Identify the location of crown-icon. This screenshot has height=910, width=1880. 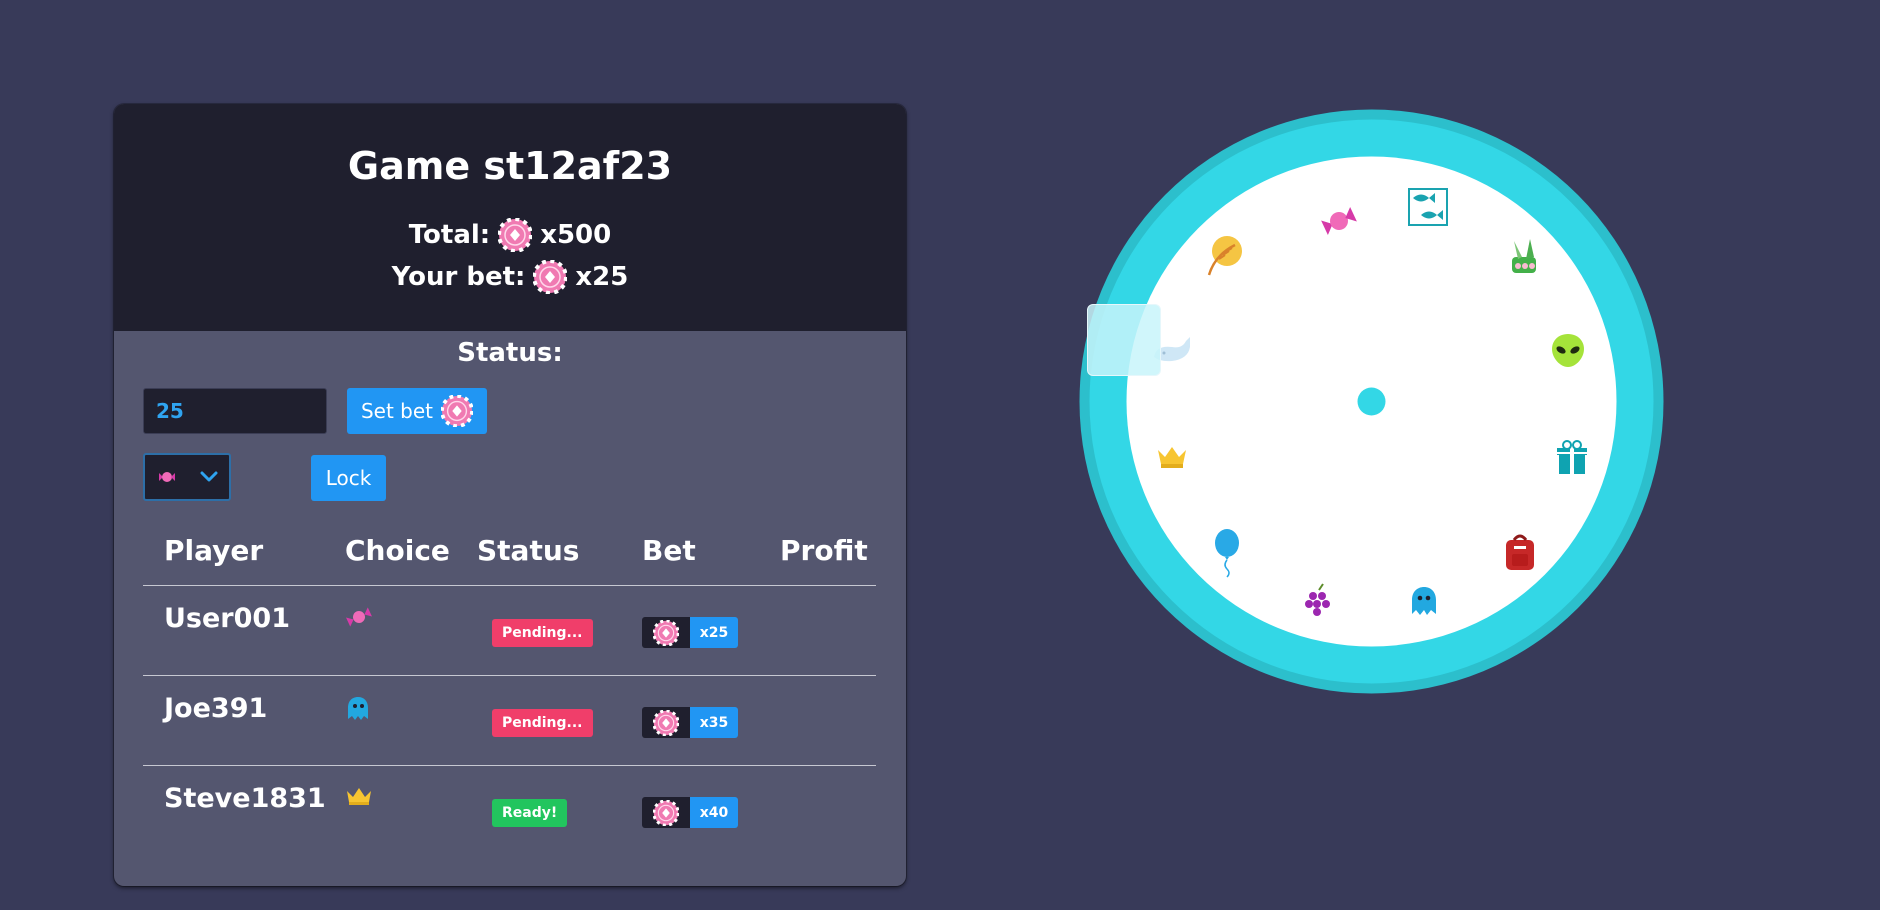
(359, 796).